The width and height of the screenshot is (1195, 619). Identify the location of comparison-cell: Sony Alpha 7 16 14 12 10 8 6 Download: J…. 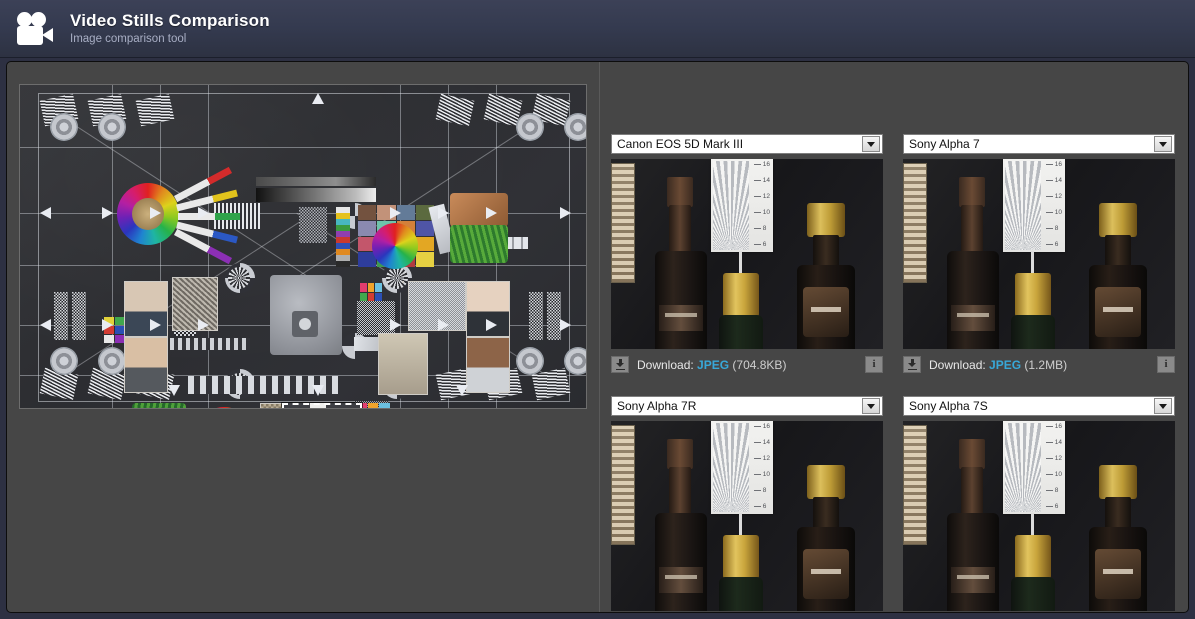
(1039, 253).